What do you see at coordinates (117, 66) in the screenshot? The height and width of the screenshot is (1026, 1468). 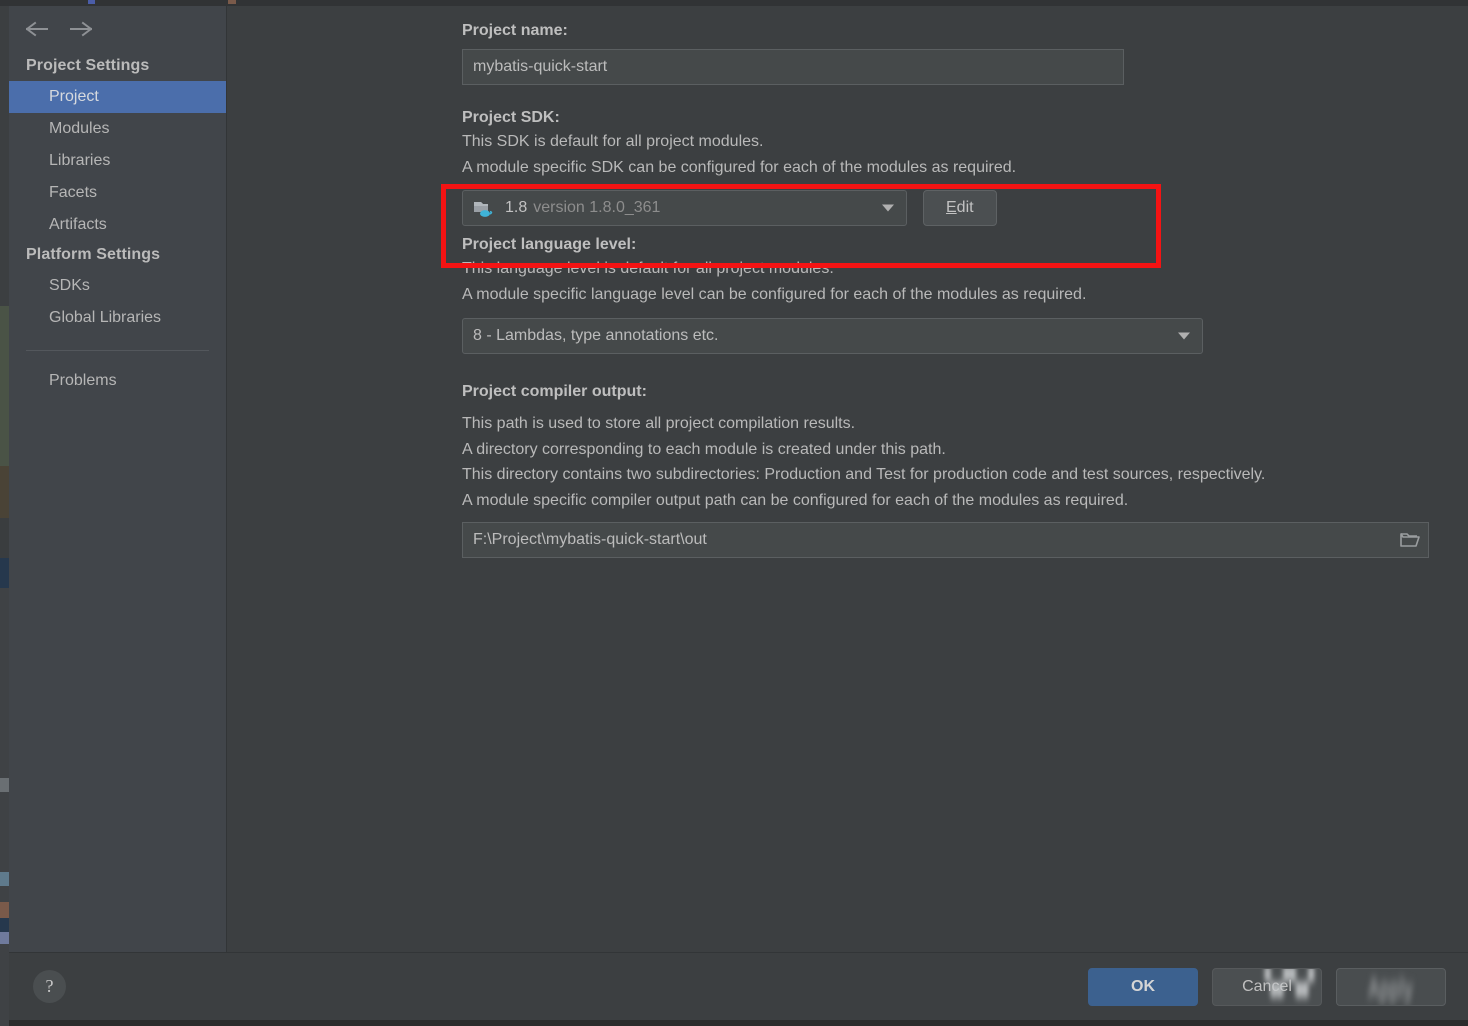 I see `sidebar-group-project-settings: Project Settings` at bounding box center [117, 66].